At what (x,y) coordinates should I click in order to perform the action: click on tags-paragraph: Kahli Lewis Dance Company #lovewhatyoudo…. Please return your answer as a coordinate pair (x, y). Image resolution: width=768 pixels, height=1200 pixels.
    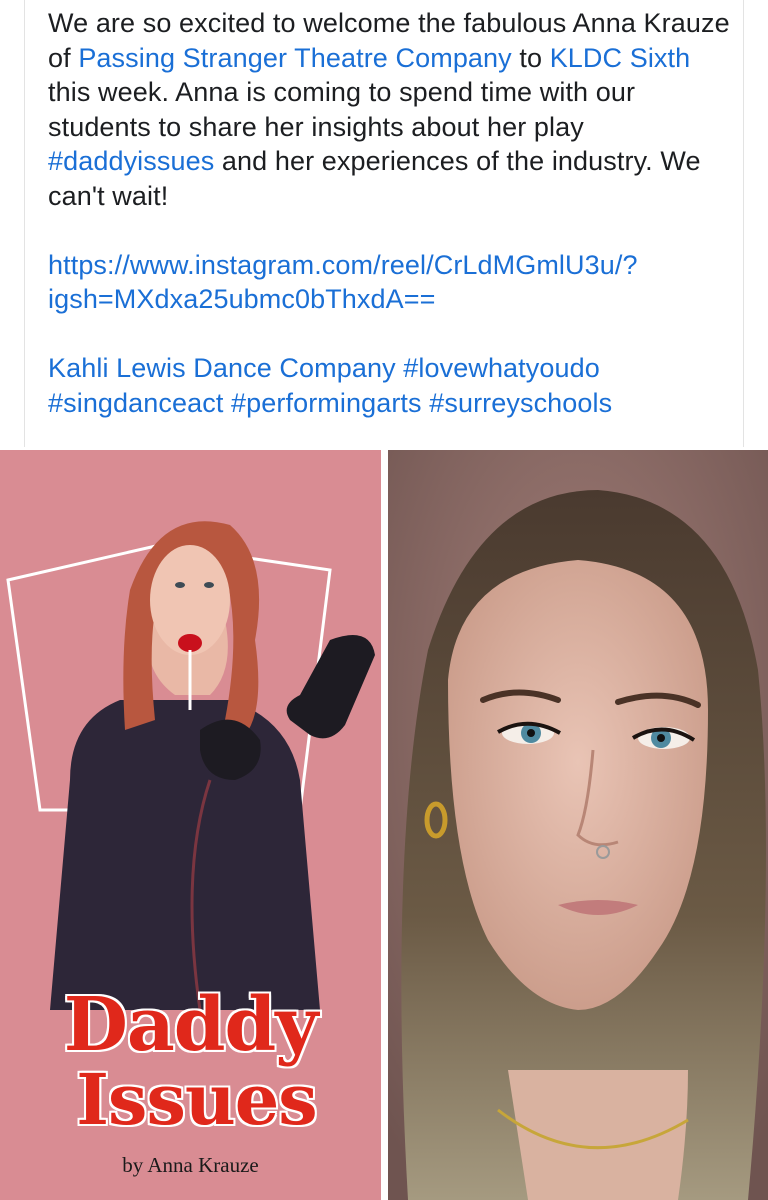
    Looking at the image, I should click on (393, 385).